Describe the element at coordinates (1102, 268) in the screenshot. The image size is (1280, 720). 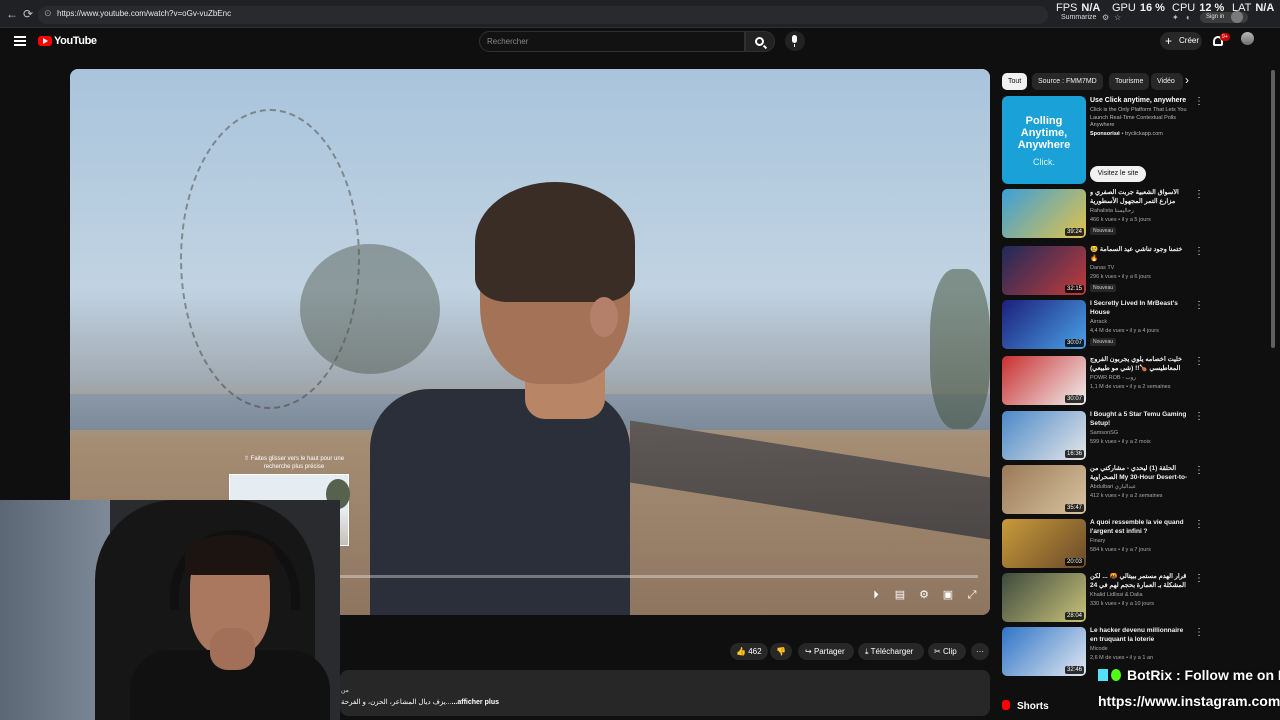
I see `channel-name: Danas TV` at that location.